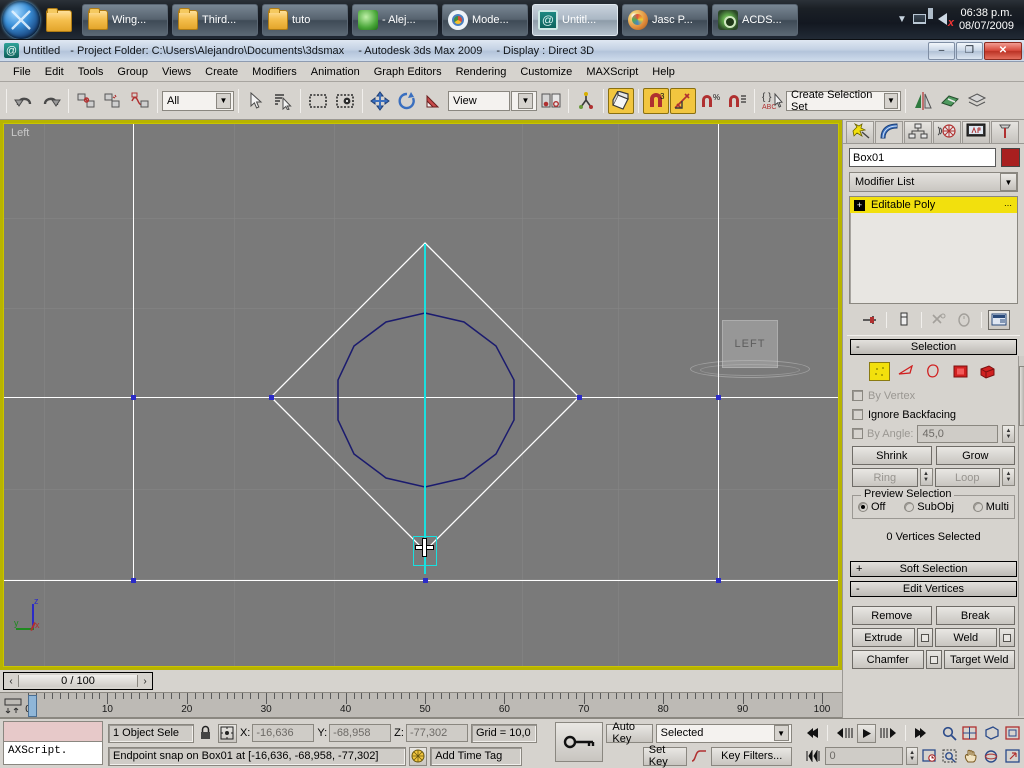  What do you see at coordinates (864, 756) in the screenshot?
I see `current-frame-field: 0` at bounding box center [864, 756].